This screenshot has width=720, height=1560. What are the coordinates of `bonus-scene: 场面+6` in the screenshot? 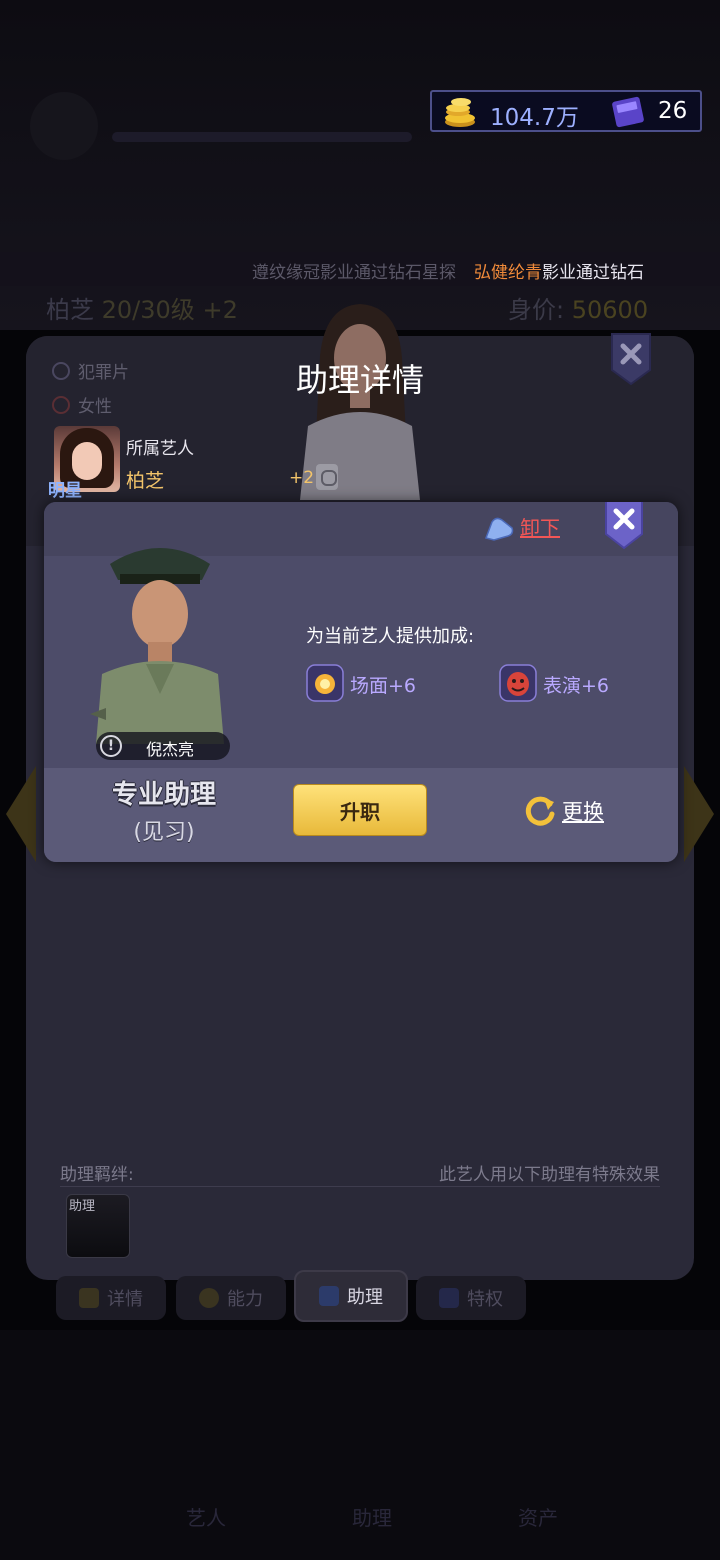 It's located at (383, 686).